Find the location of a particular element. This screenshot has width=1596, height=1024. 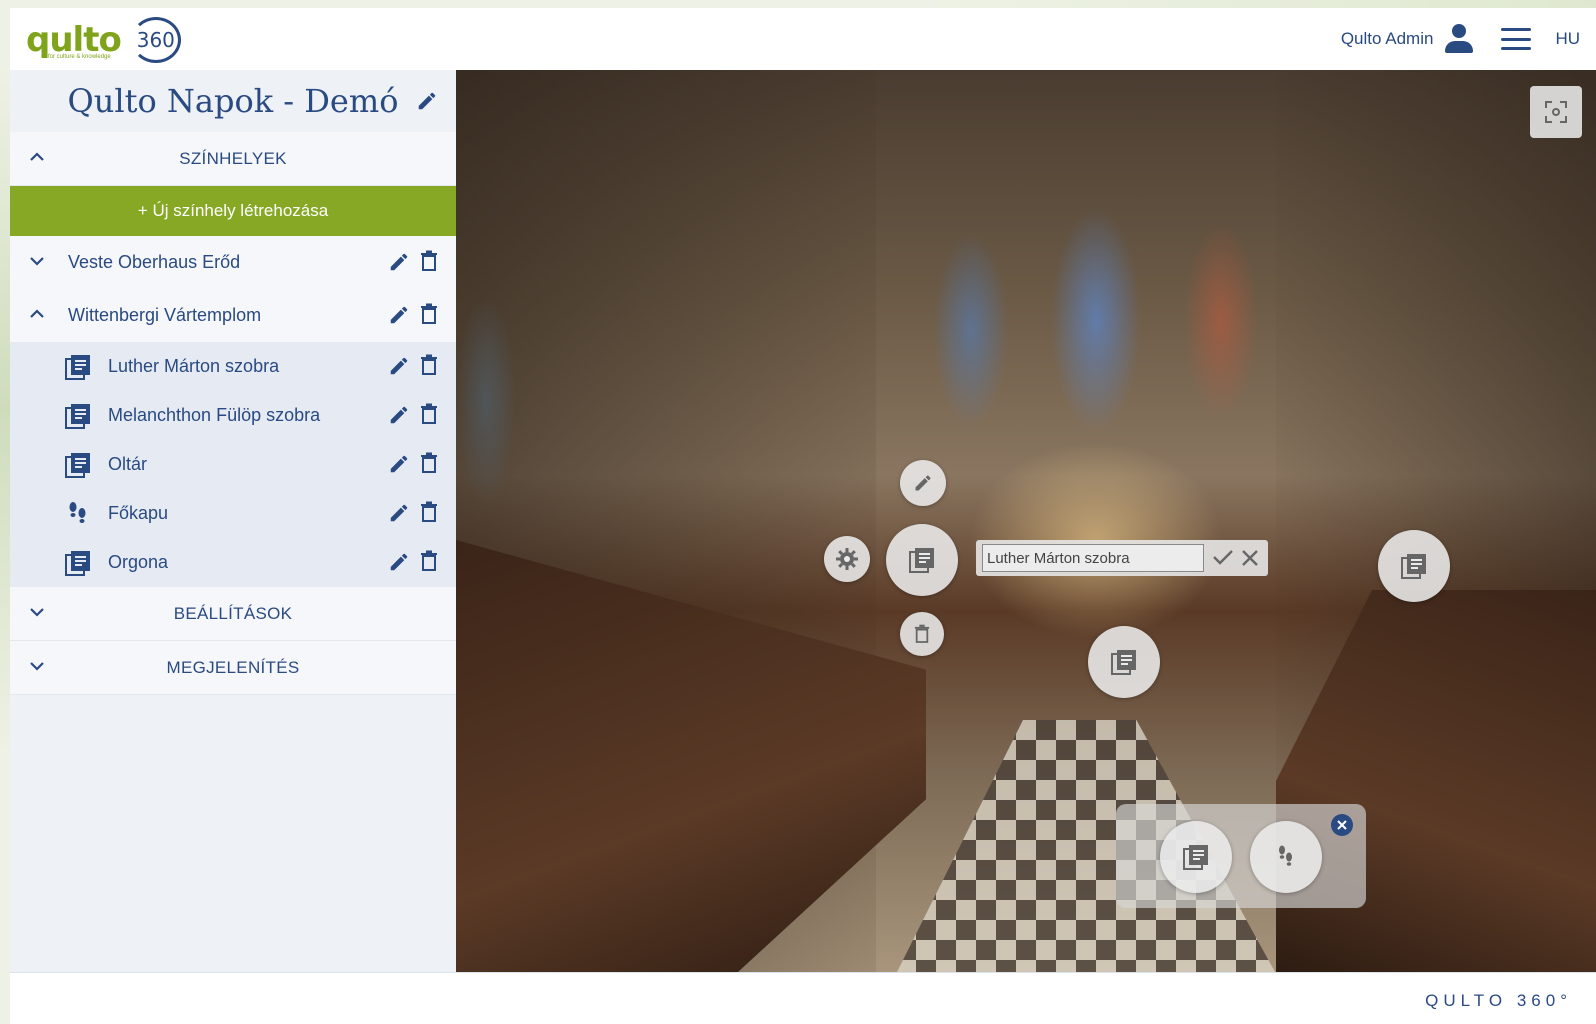

hotspot-list-item: Orgona is located at coordinates (233, 562).